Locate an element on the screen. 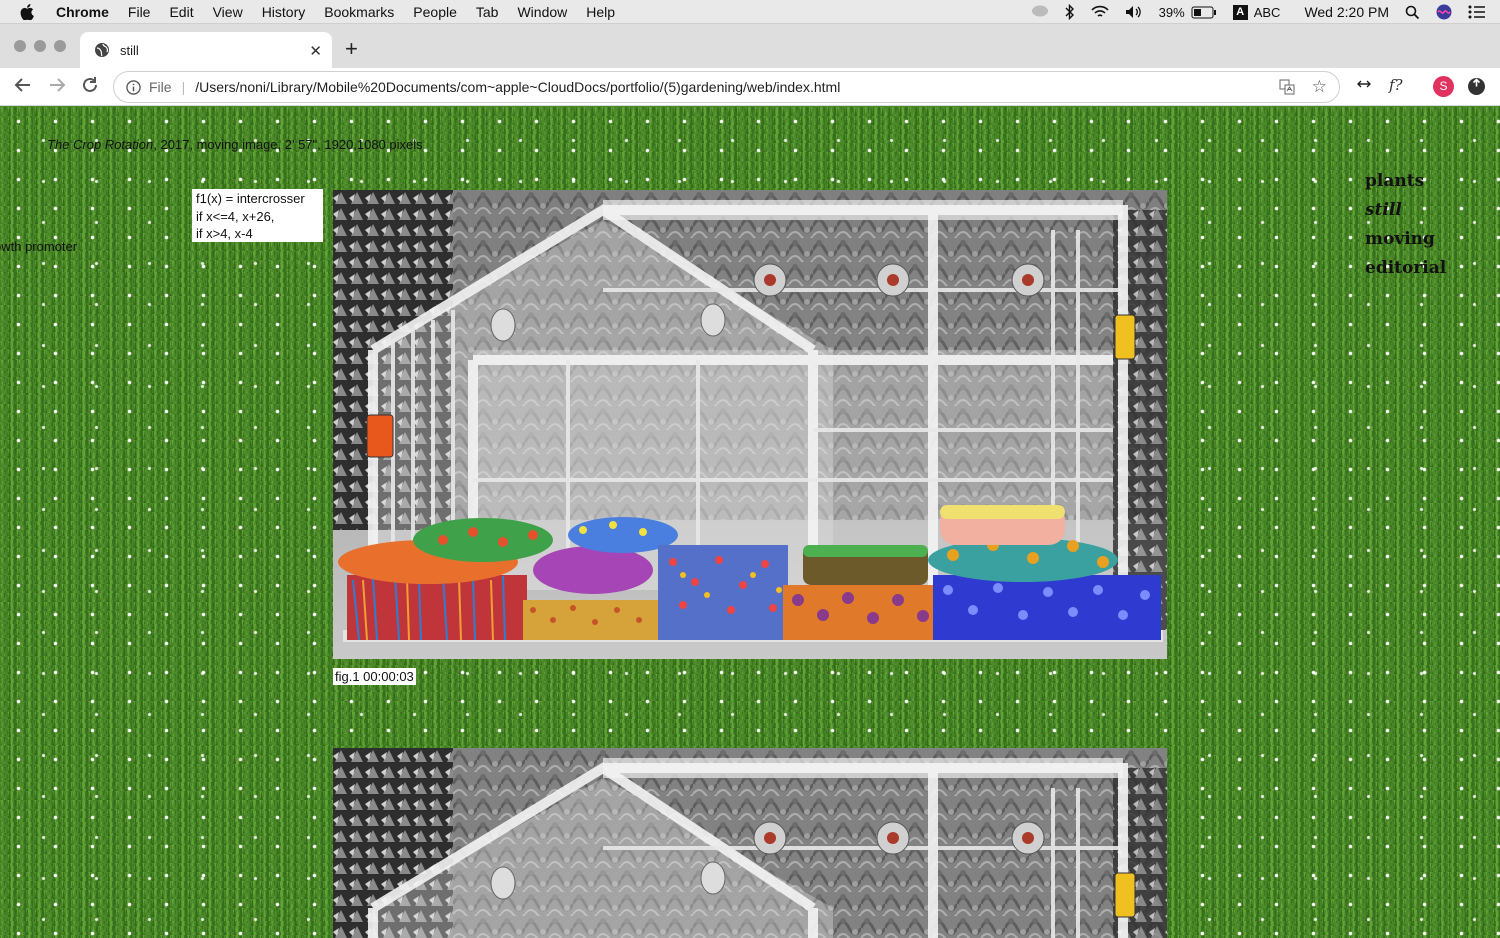 The image size is (1500, 938). battery-icon is located at coordinates (1204, 12).